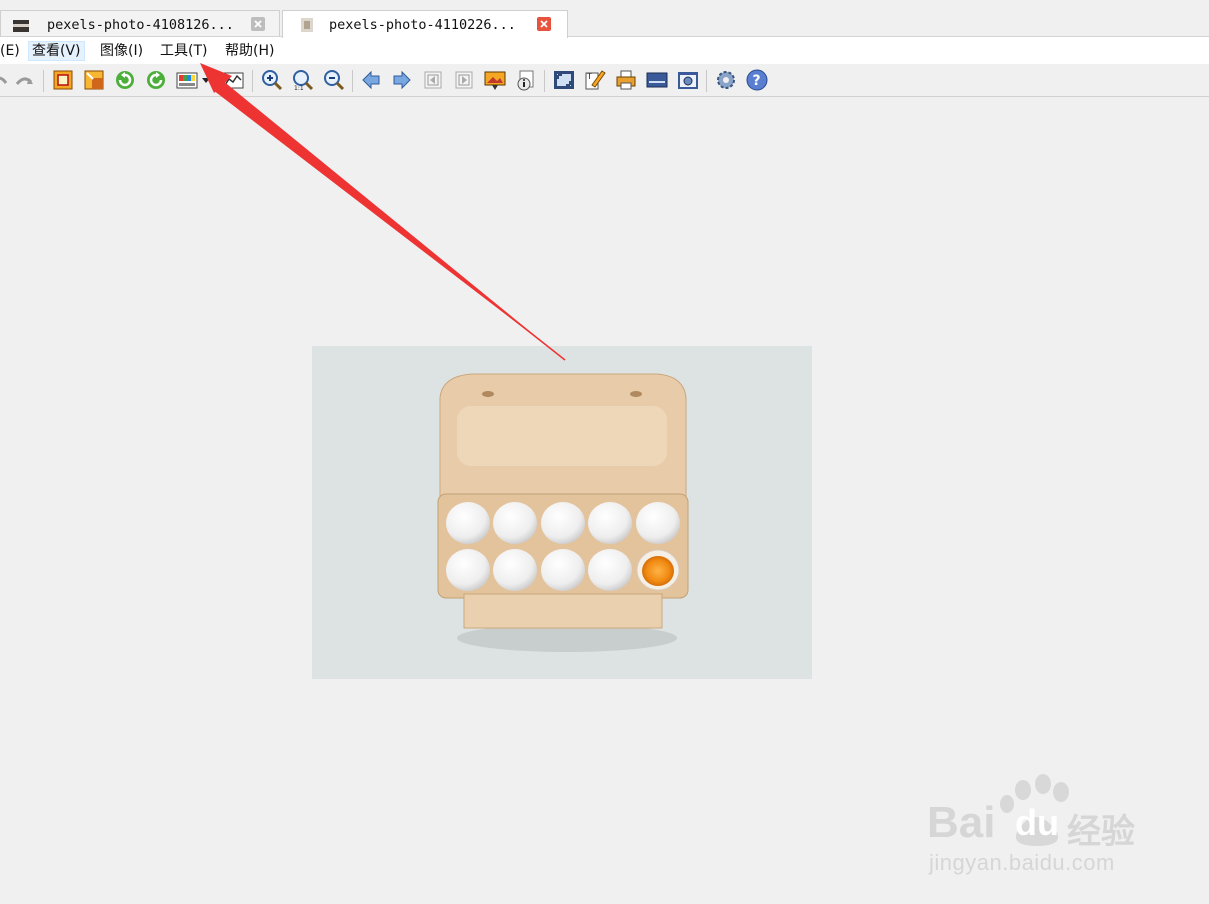  Describe the element at coordinates (25, 80) in the screenshot. I see `redo-icon` at that location.